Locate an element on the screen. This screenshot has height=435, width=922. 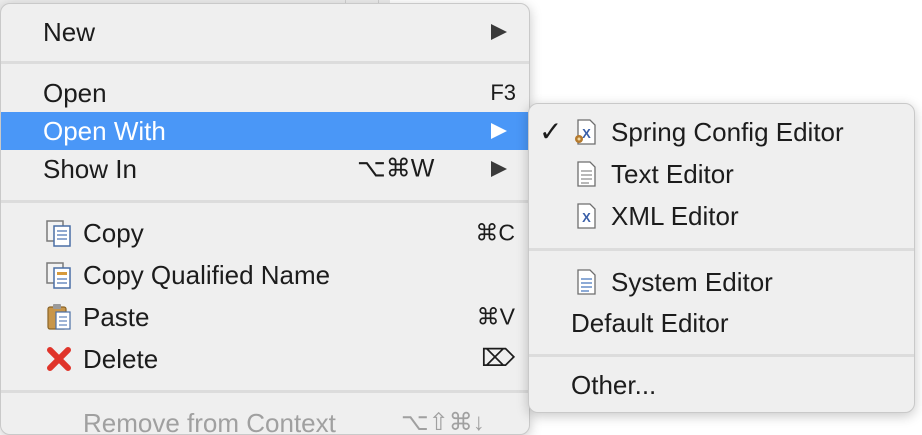
text-file-icon is located at coordinates (586, 174).